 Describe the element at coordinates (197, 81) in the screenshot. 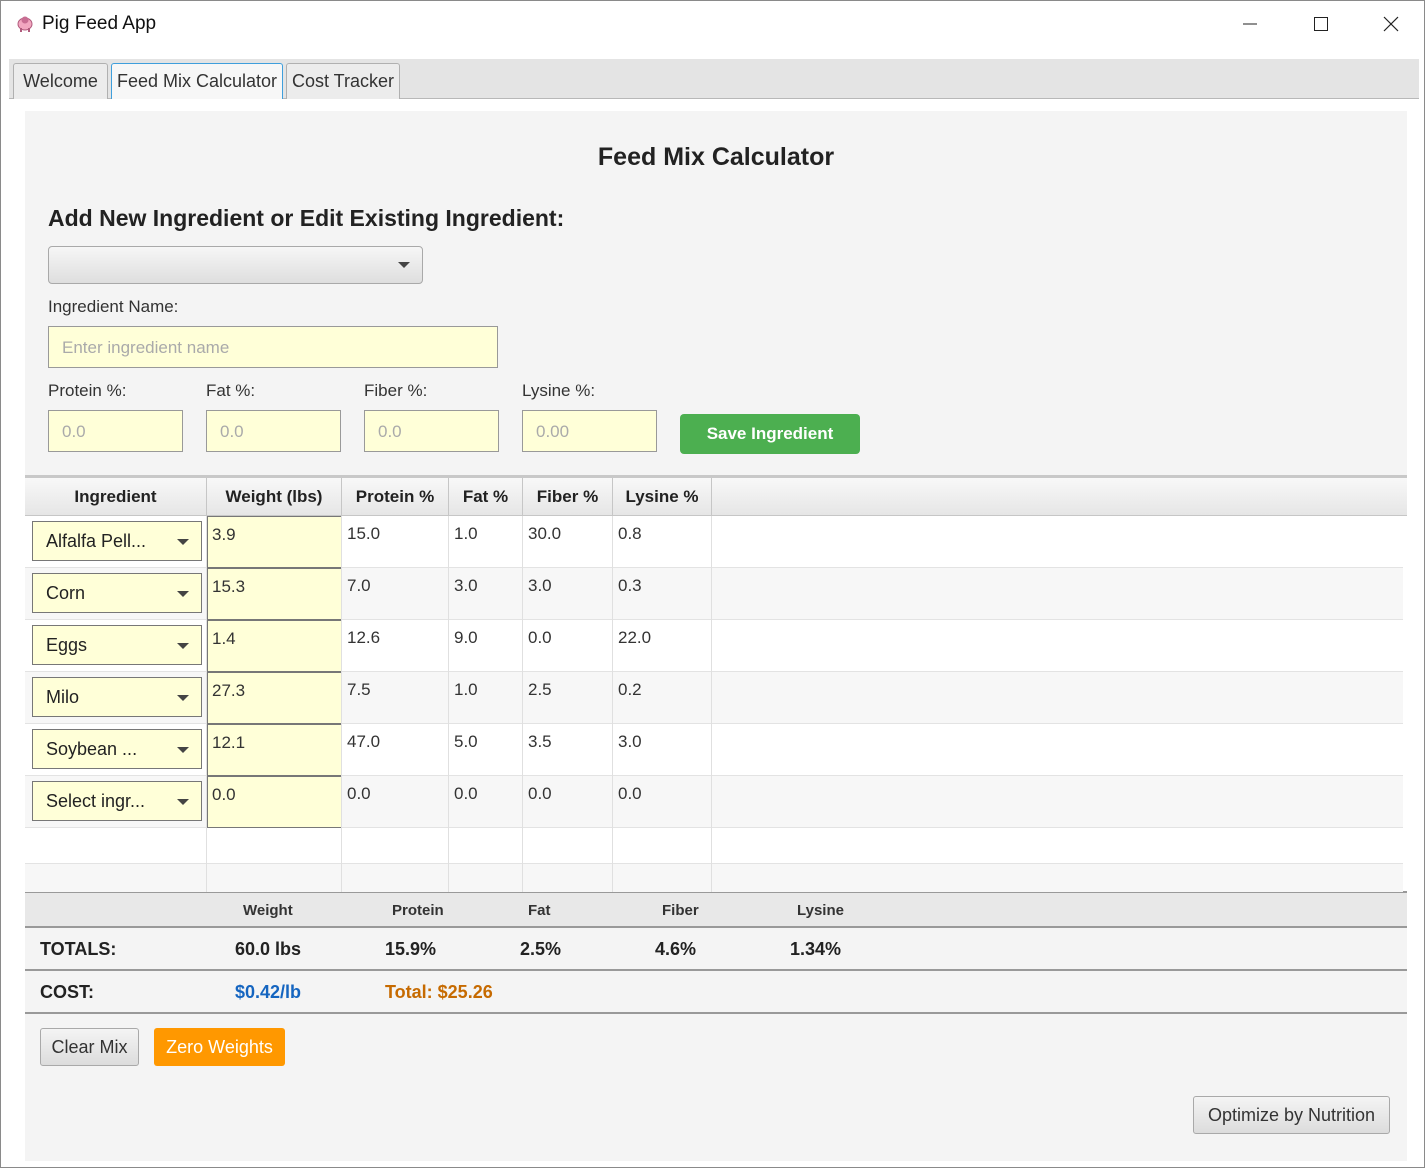

I see `tab-feed-mix-calculator: Feed Mix Calculator` at that location.